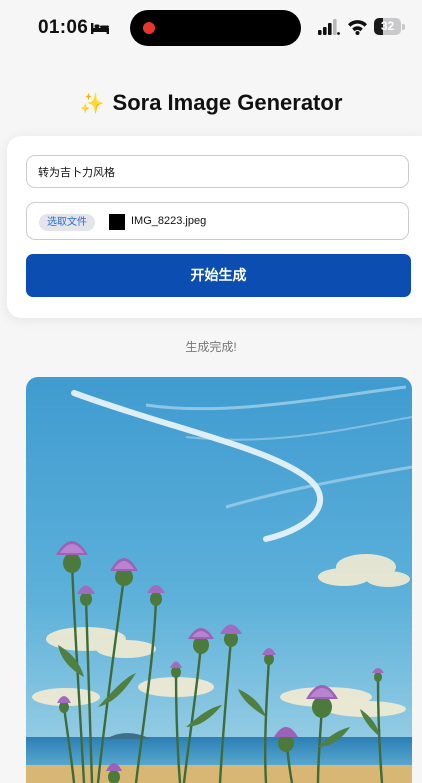 This screenshot has height=783, width=422. What do you see at coordinates (211, 347) in the screenshot?
I see `status-message: 生成完成!` at bounding box center [211, 347].